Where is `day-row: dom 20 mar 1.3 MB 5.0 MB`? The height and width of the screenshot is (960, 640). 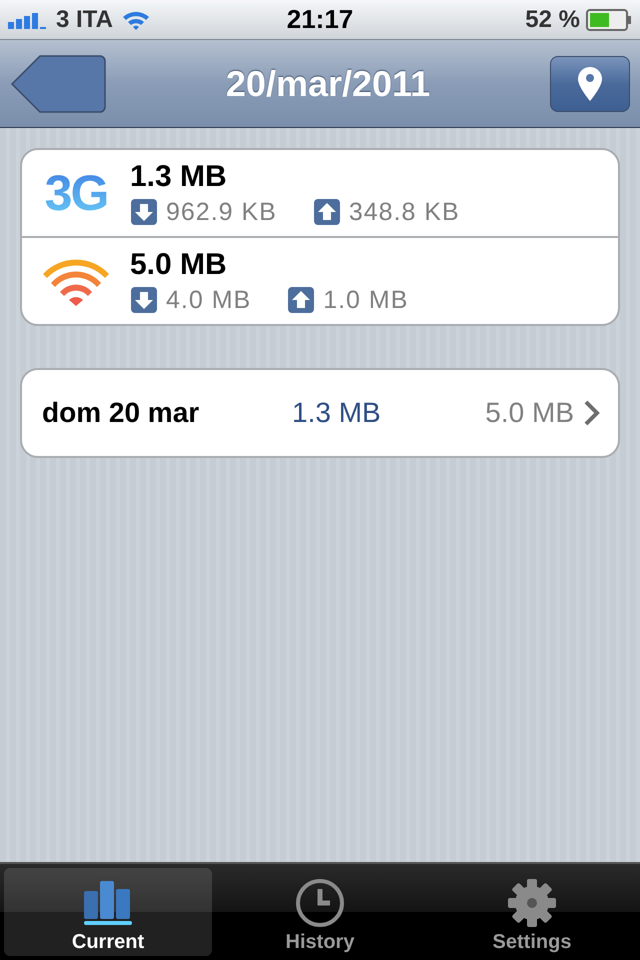
day-row: dom 20 mar 1.3 MB 5.0 MB is located at coordinates (320, 413).